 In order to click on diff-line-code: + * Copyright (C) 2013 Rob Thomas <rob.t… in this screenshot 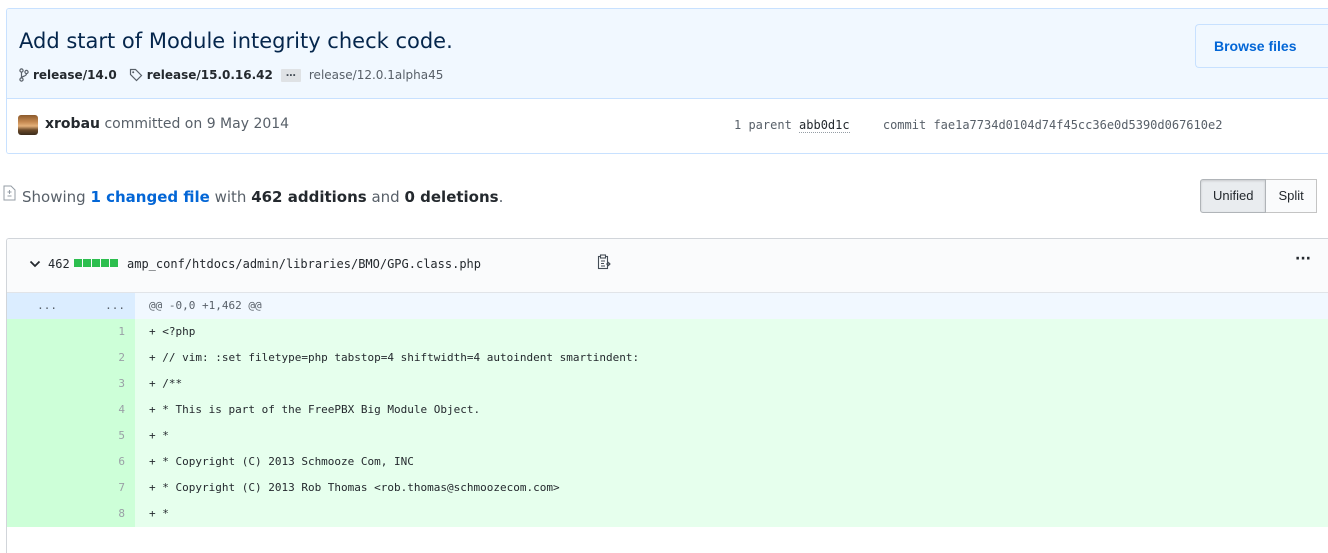, I will do `click(354, 487)`.